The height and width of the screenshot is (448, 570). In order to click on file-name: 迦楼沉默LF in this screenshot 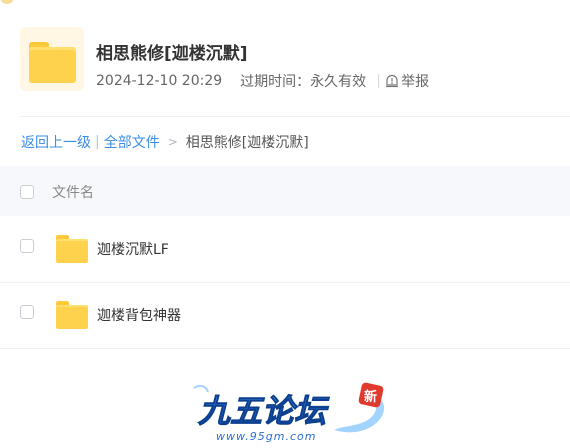, I will do `click(133, 249)`.